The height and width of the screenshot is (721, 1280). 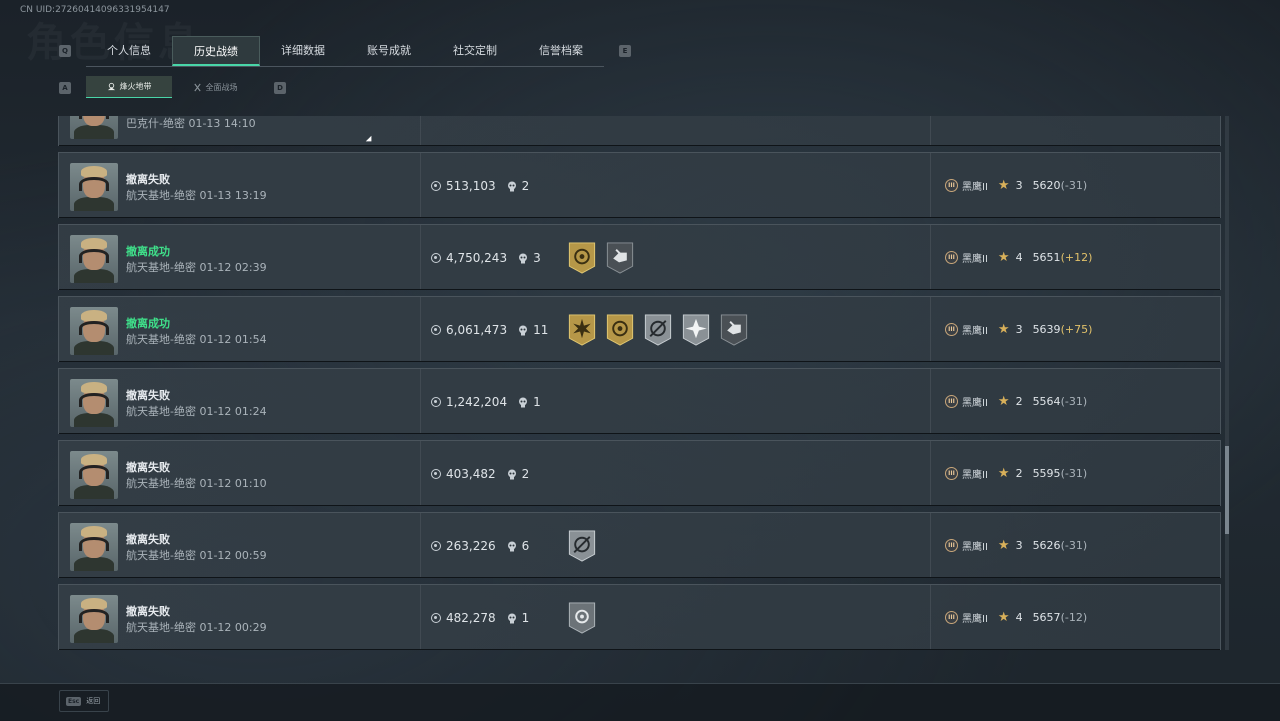 I want to click on user-uid: CN UID:2726041409633195414​7, so click(x=95, y=10).